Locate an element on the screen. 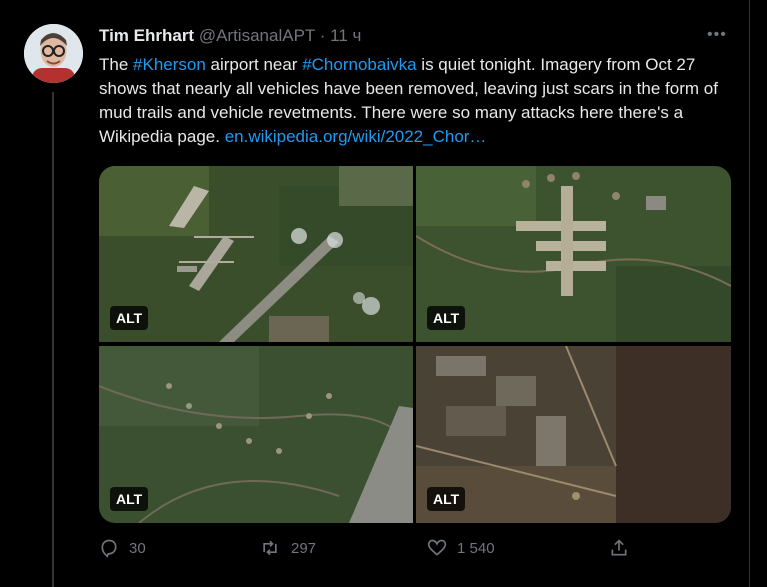 This screenshot has height=587, width=767. heart-icon is located at coordinates (437, 547).